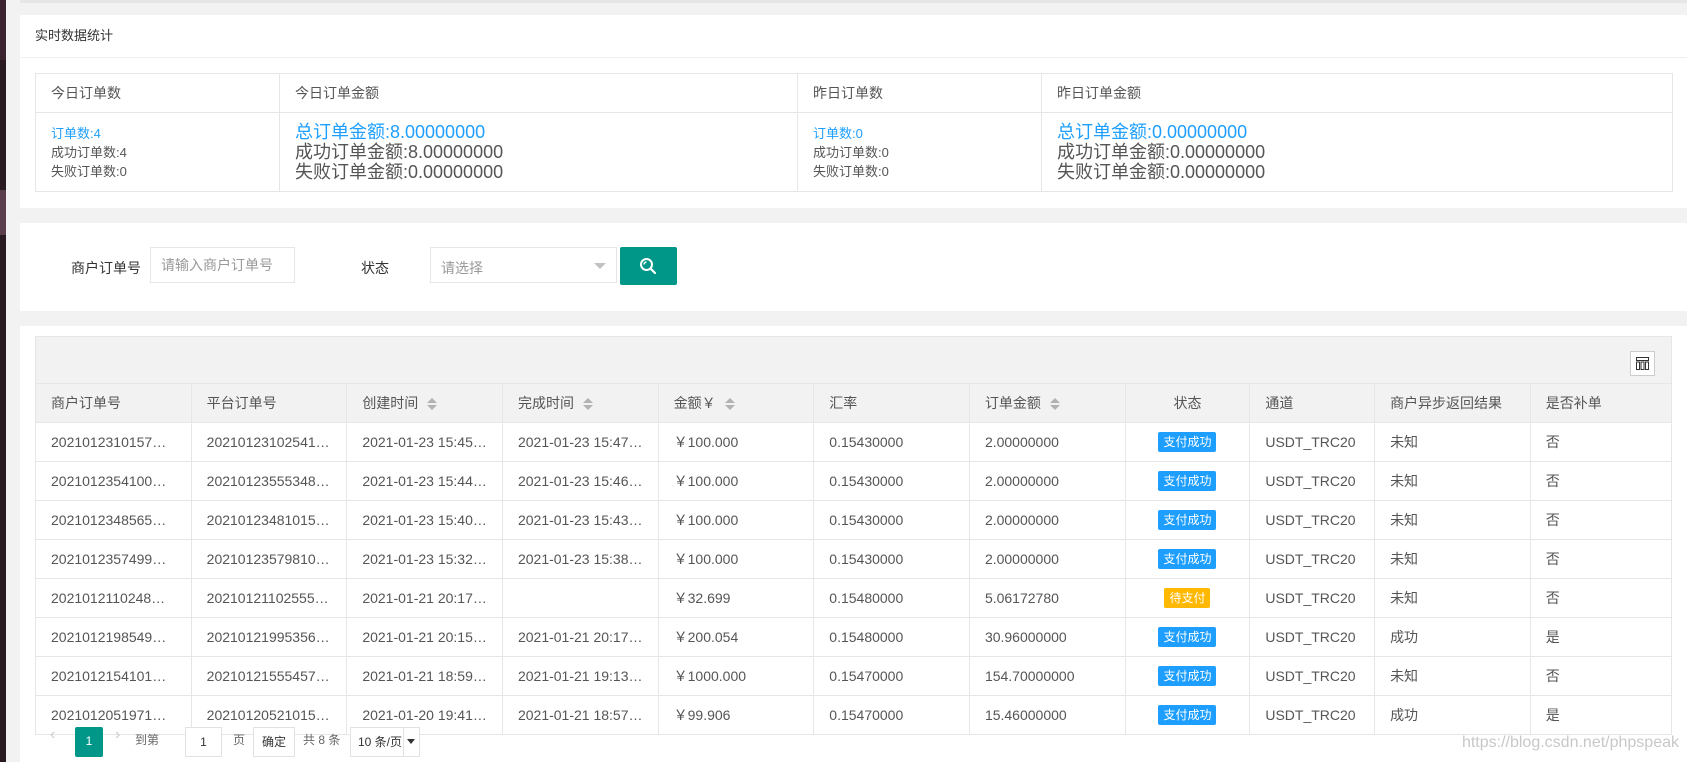 The height and width of the screenshot is (762, 1687). What do you see at coordinates (203, 742) in the screenshot?
I see `goto-page-input` at bounding box center [203, 742].